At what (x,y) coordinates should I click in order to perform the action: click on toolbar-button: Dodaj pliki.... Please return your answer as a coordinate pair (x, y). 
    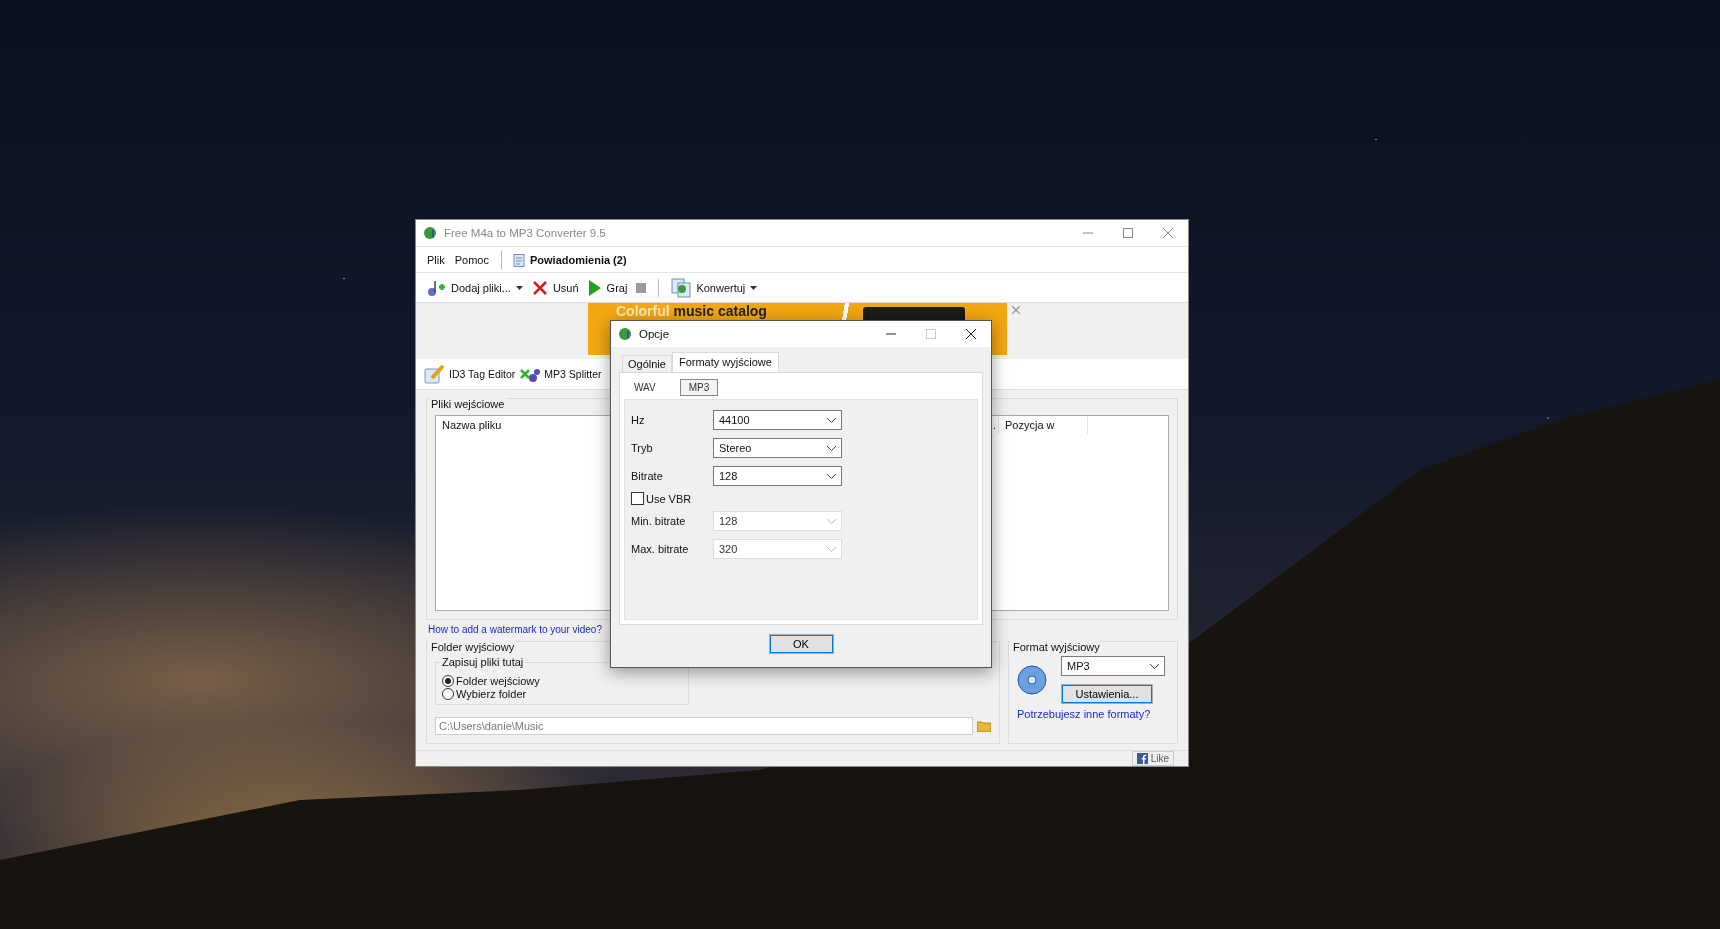
    Looking at the image, I should click on (474, 287).